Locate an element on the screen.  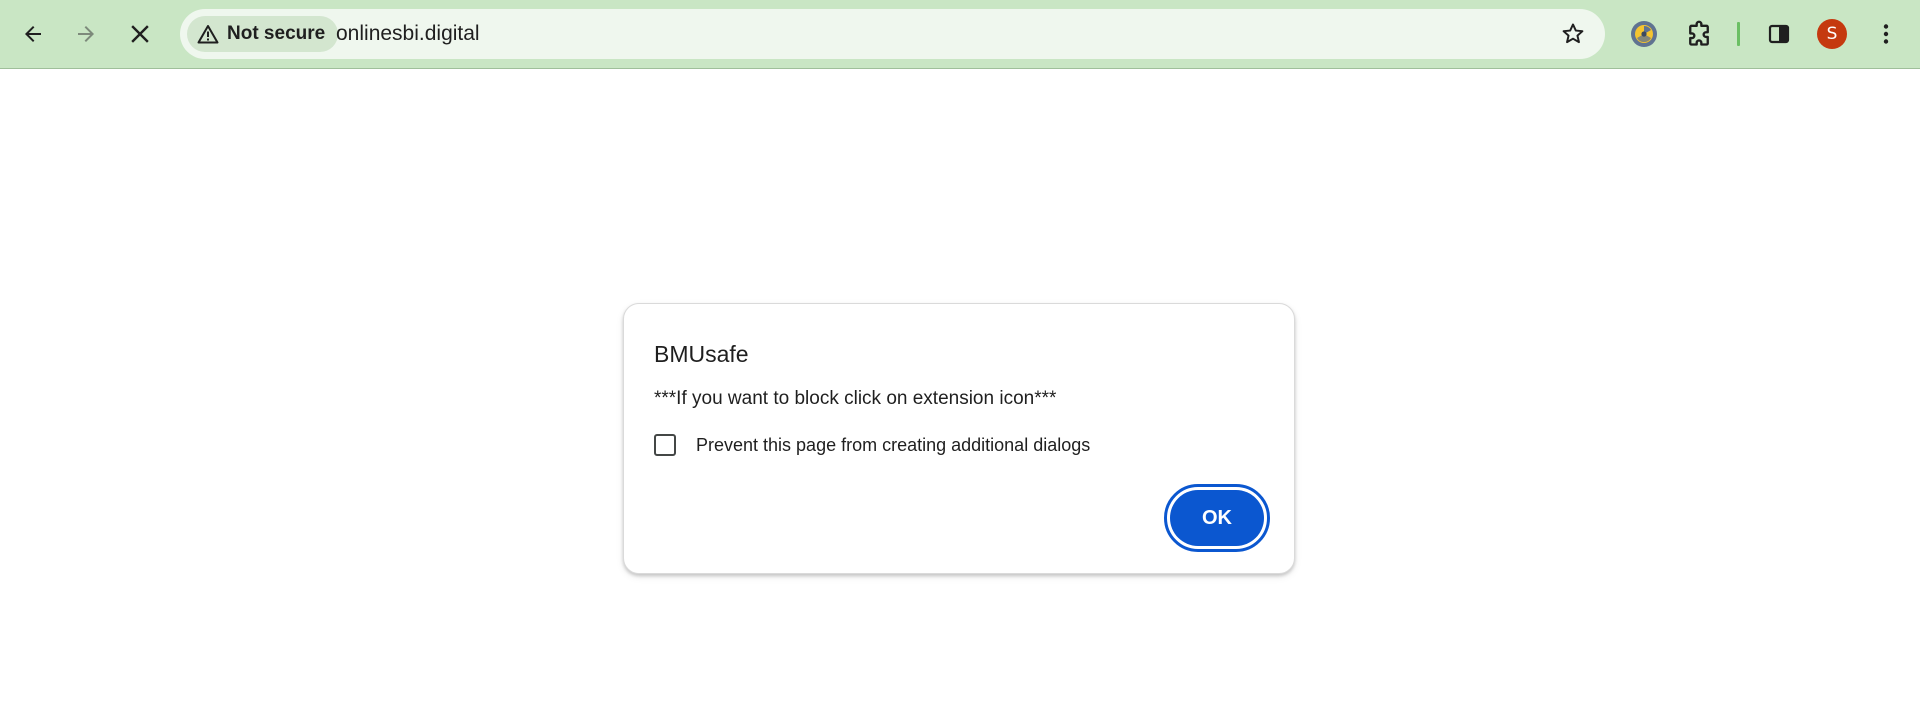
browser-menu-button is located at coordinates (1886, 34).